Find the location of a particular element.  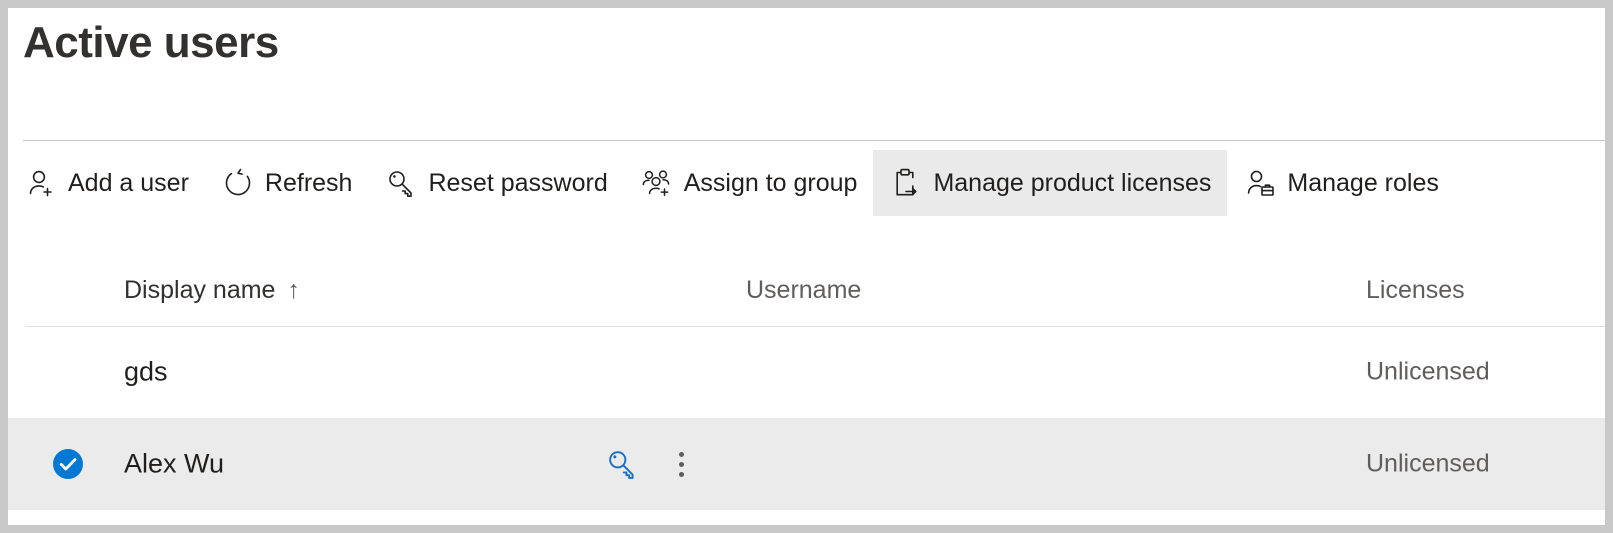

manage-product-licenses-button: Manage product licenses is located at coordinates (1050, 183).